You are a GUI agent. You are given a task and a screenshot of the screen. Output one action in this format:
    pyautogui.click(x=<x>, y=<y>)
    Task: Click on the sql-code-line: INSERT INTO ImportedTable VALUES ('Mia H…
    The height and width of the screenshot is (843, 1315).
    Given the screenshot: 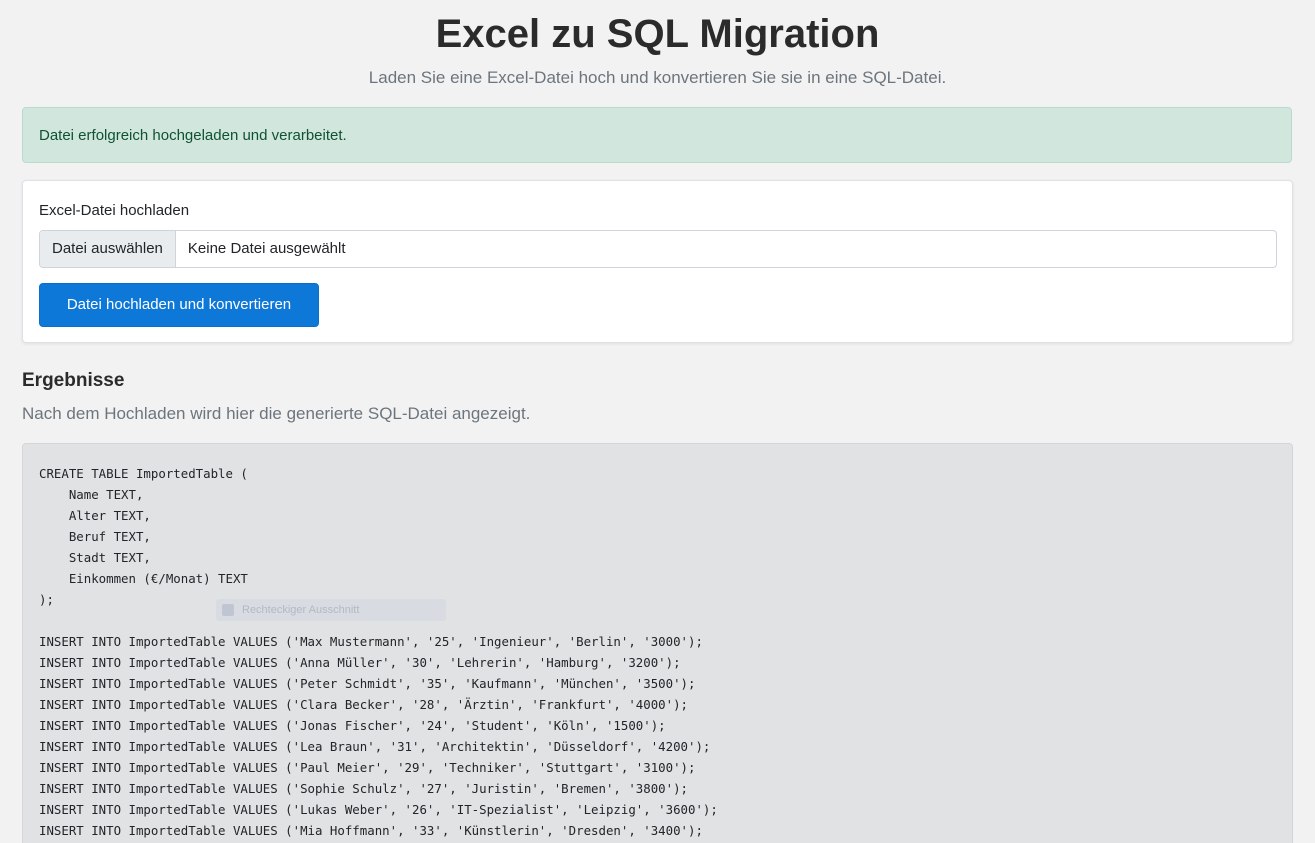 What is the action you would take?
    pyautogui.click(x=371, y=830)
    